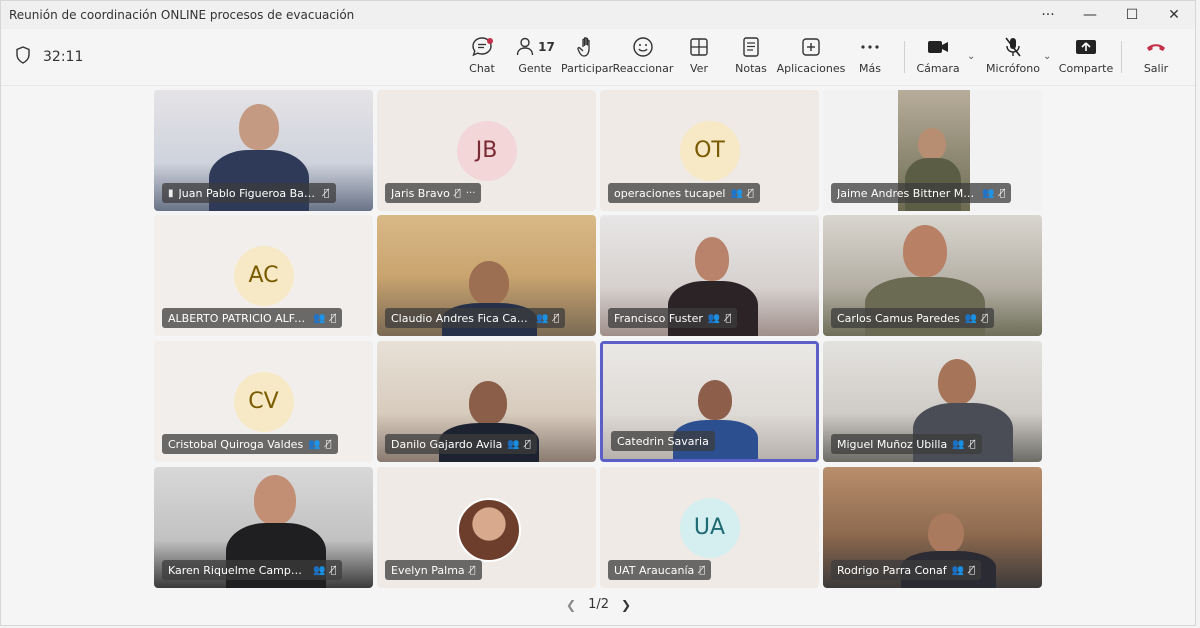 The image size is (1200, 628). I want to click on participant-name-bar: Cristobal Quiroga Valdes 👥 🎙̸, so click(250, 444).